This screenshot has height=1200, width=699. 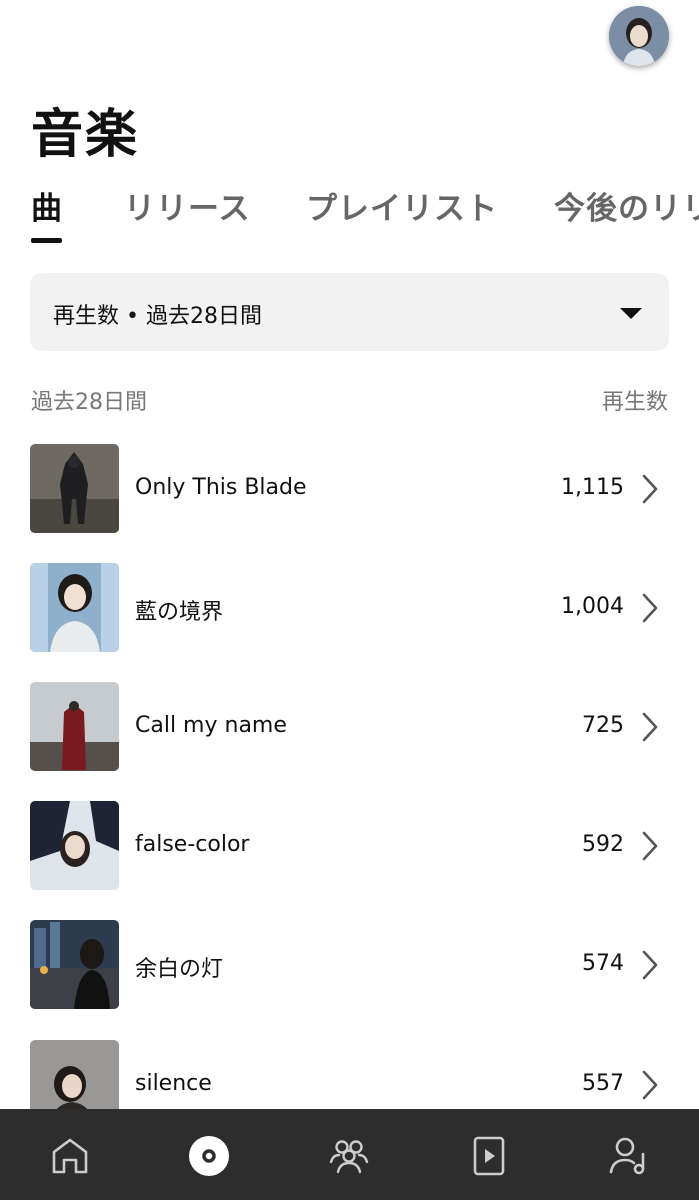 What do you see at coordinates (173, 1083) in the screenshot?
I see `track-title: silence` at bounding box center [173, 1083].